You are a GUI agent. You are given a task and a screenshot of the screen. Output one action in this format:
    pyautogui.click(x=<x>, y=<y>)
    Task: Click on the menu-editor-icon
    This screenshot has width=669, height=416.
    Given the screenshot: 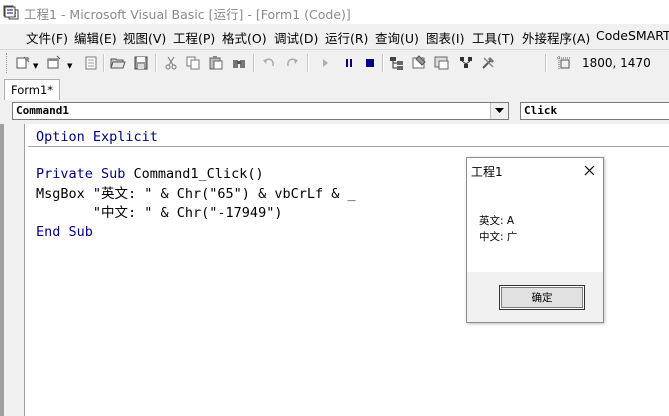 What is the action you would take?
    pyautogui.click(x=91, y=63)
    